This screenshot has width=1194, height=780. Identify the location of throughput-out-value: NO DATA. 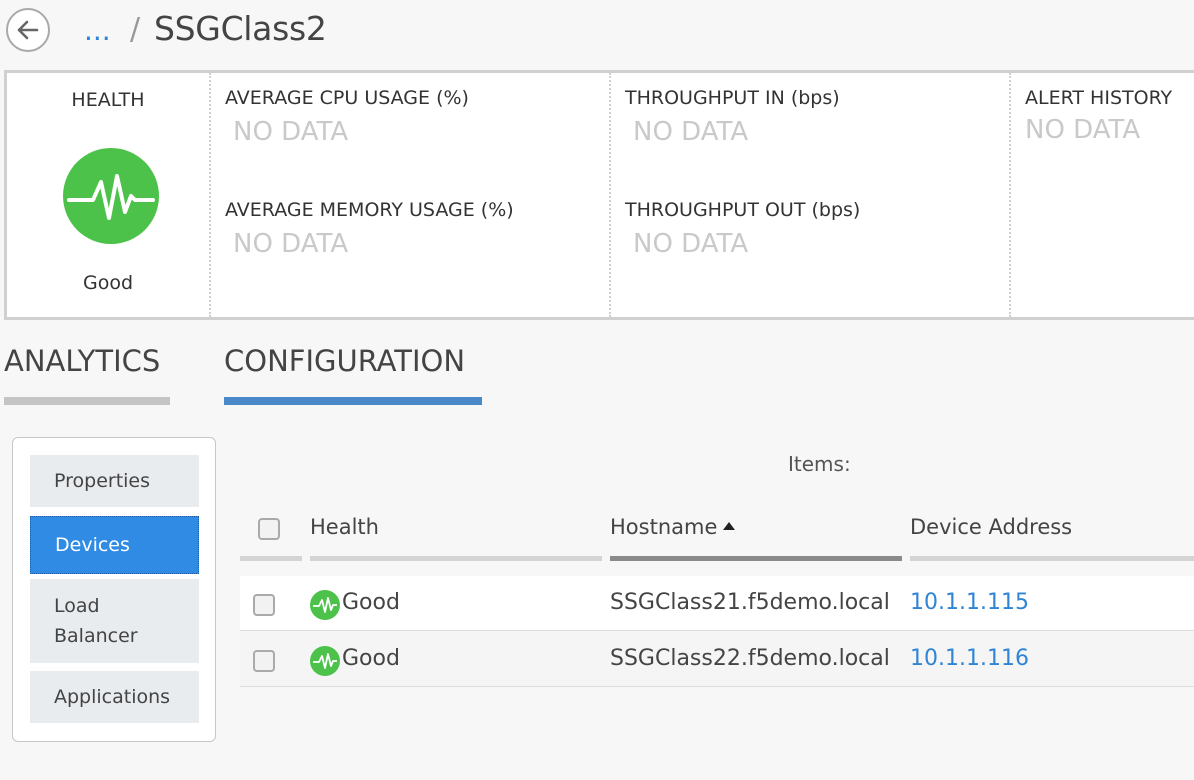
(691, 244).